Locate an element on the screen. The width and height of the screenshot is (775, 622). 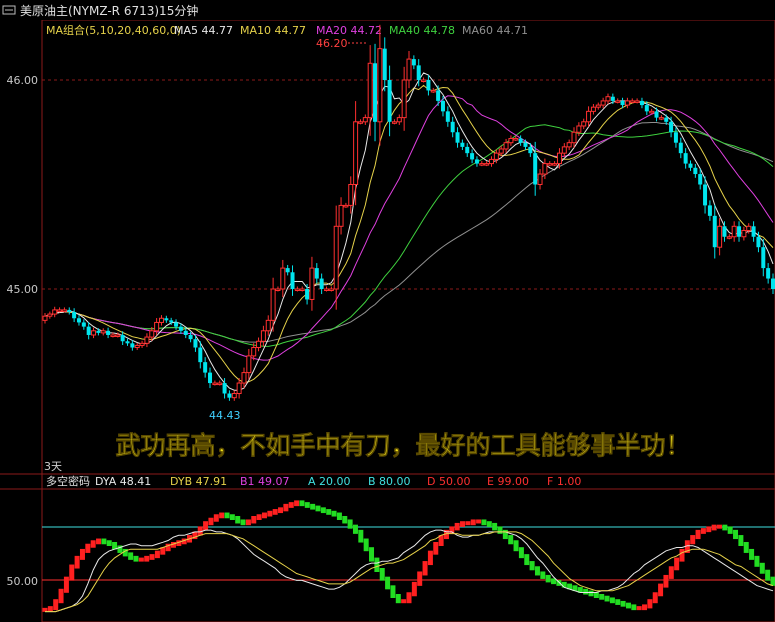
ma-readout-ma60: MA60 44.71 is located at coordinates (495, 30).